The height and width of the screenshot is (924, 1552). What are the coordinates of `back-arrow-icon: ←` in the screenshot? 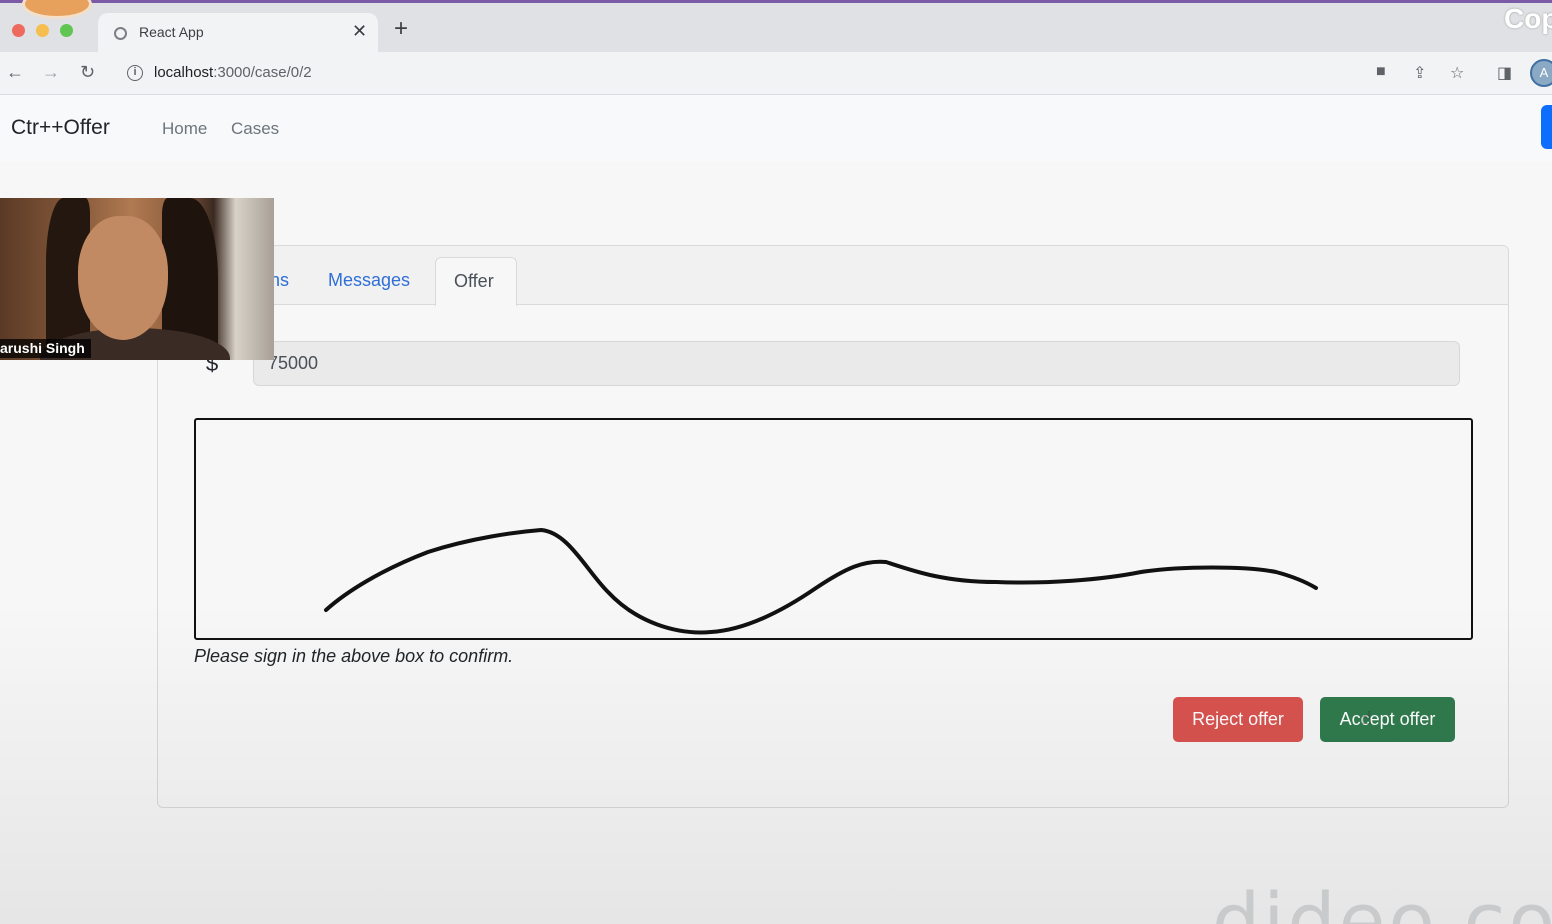 It's located at (15, 72).